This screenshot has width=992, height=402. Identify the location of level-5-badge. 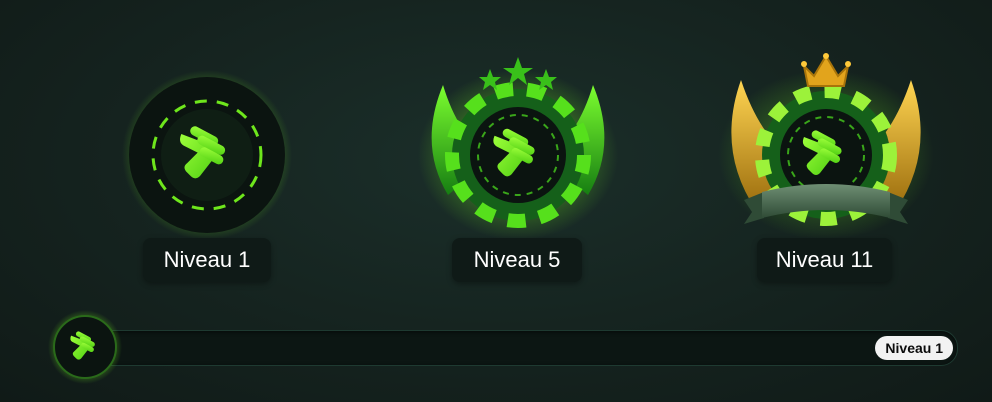
(518, 147).